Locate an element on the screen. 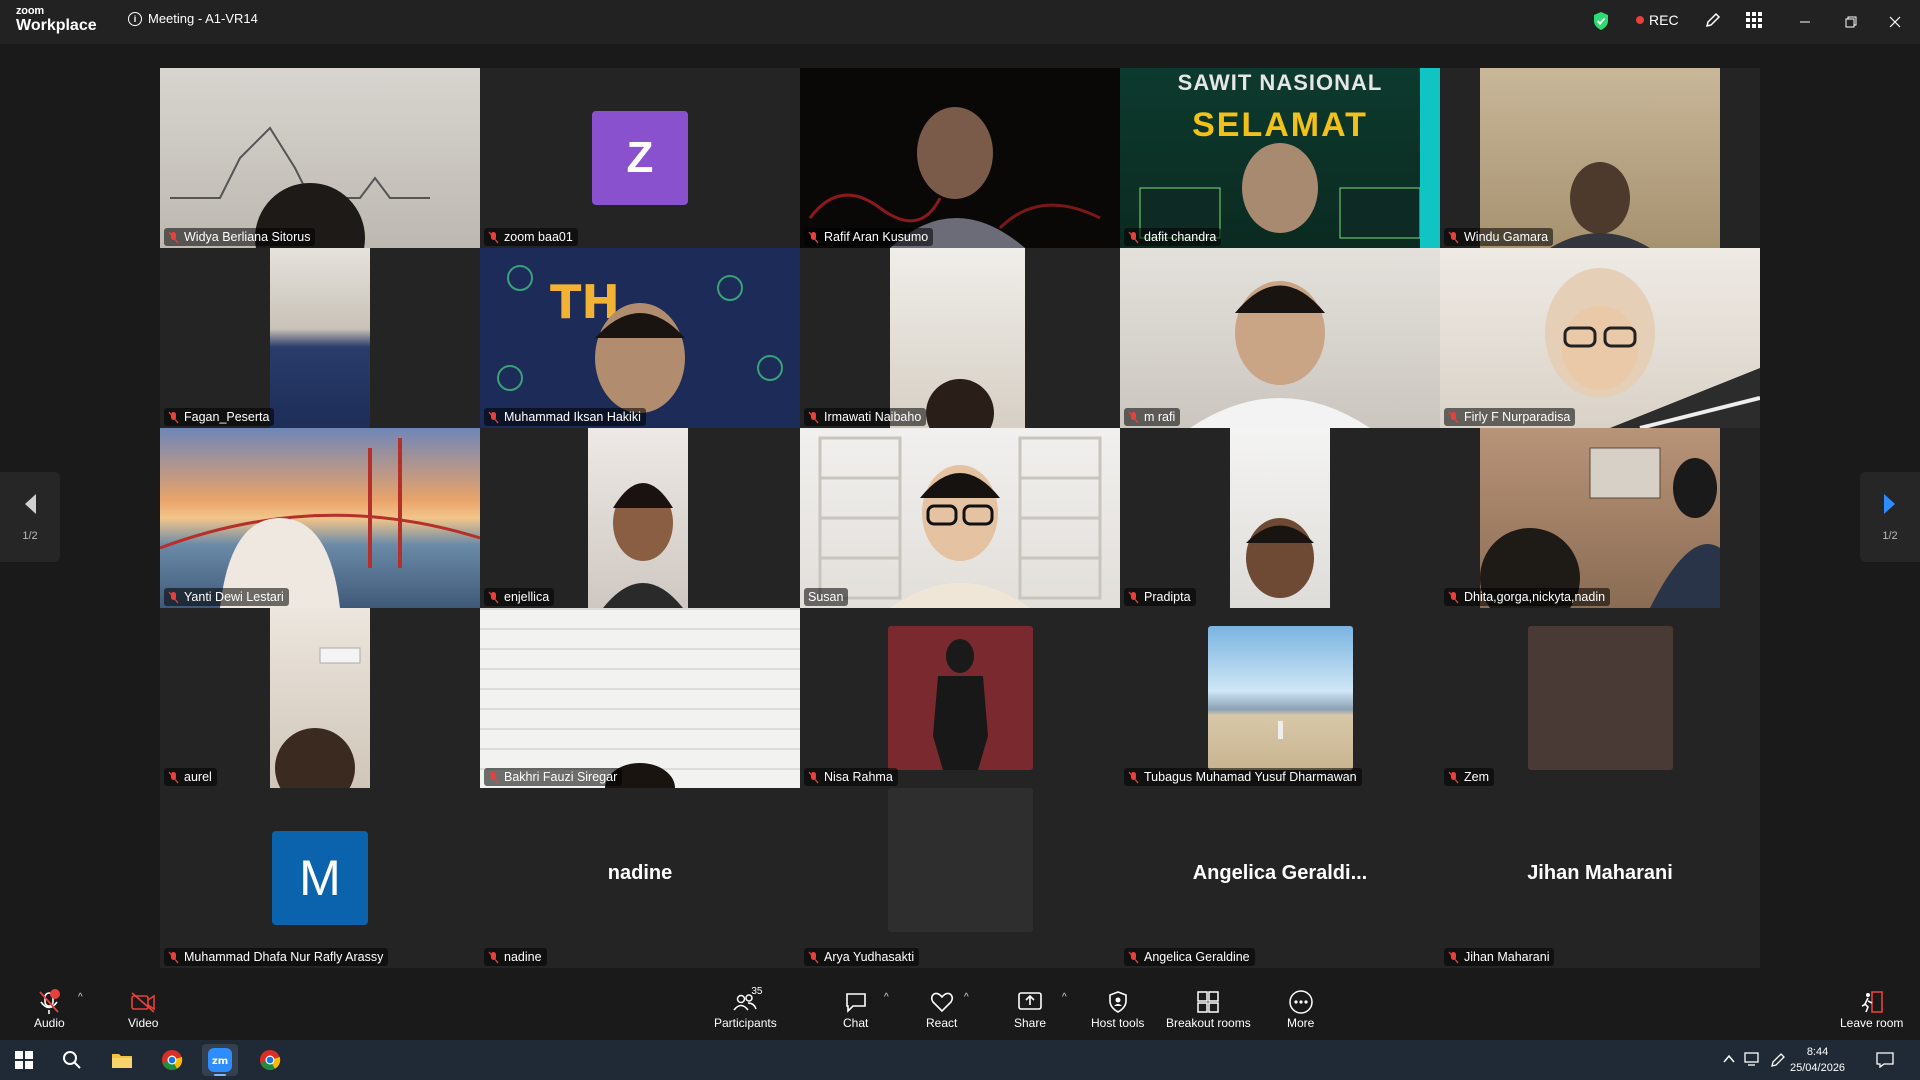 The width and height of the screenshot is (1920, 1080). video-off-icon is located at coordinates (143, 1002).